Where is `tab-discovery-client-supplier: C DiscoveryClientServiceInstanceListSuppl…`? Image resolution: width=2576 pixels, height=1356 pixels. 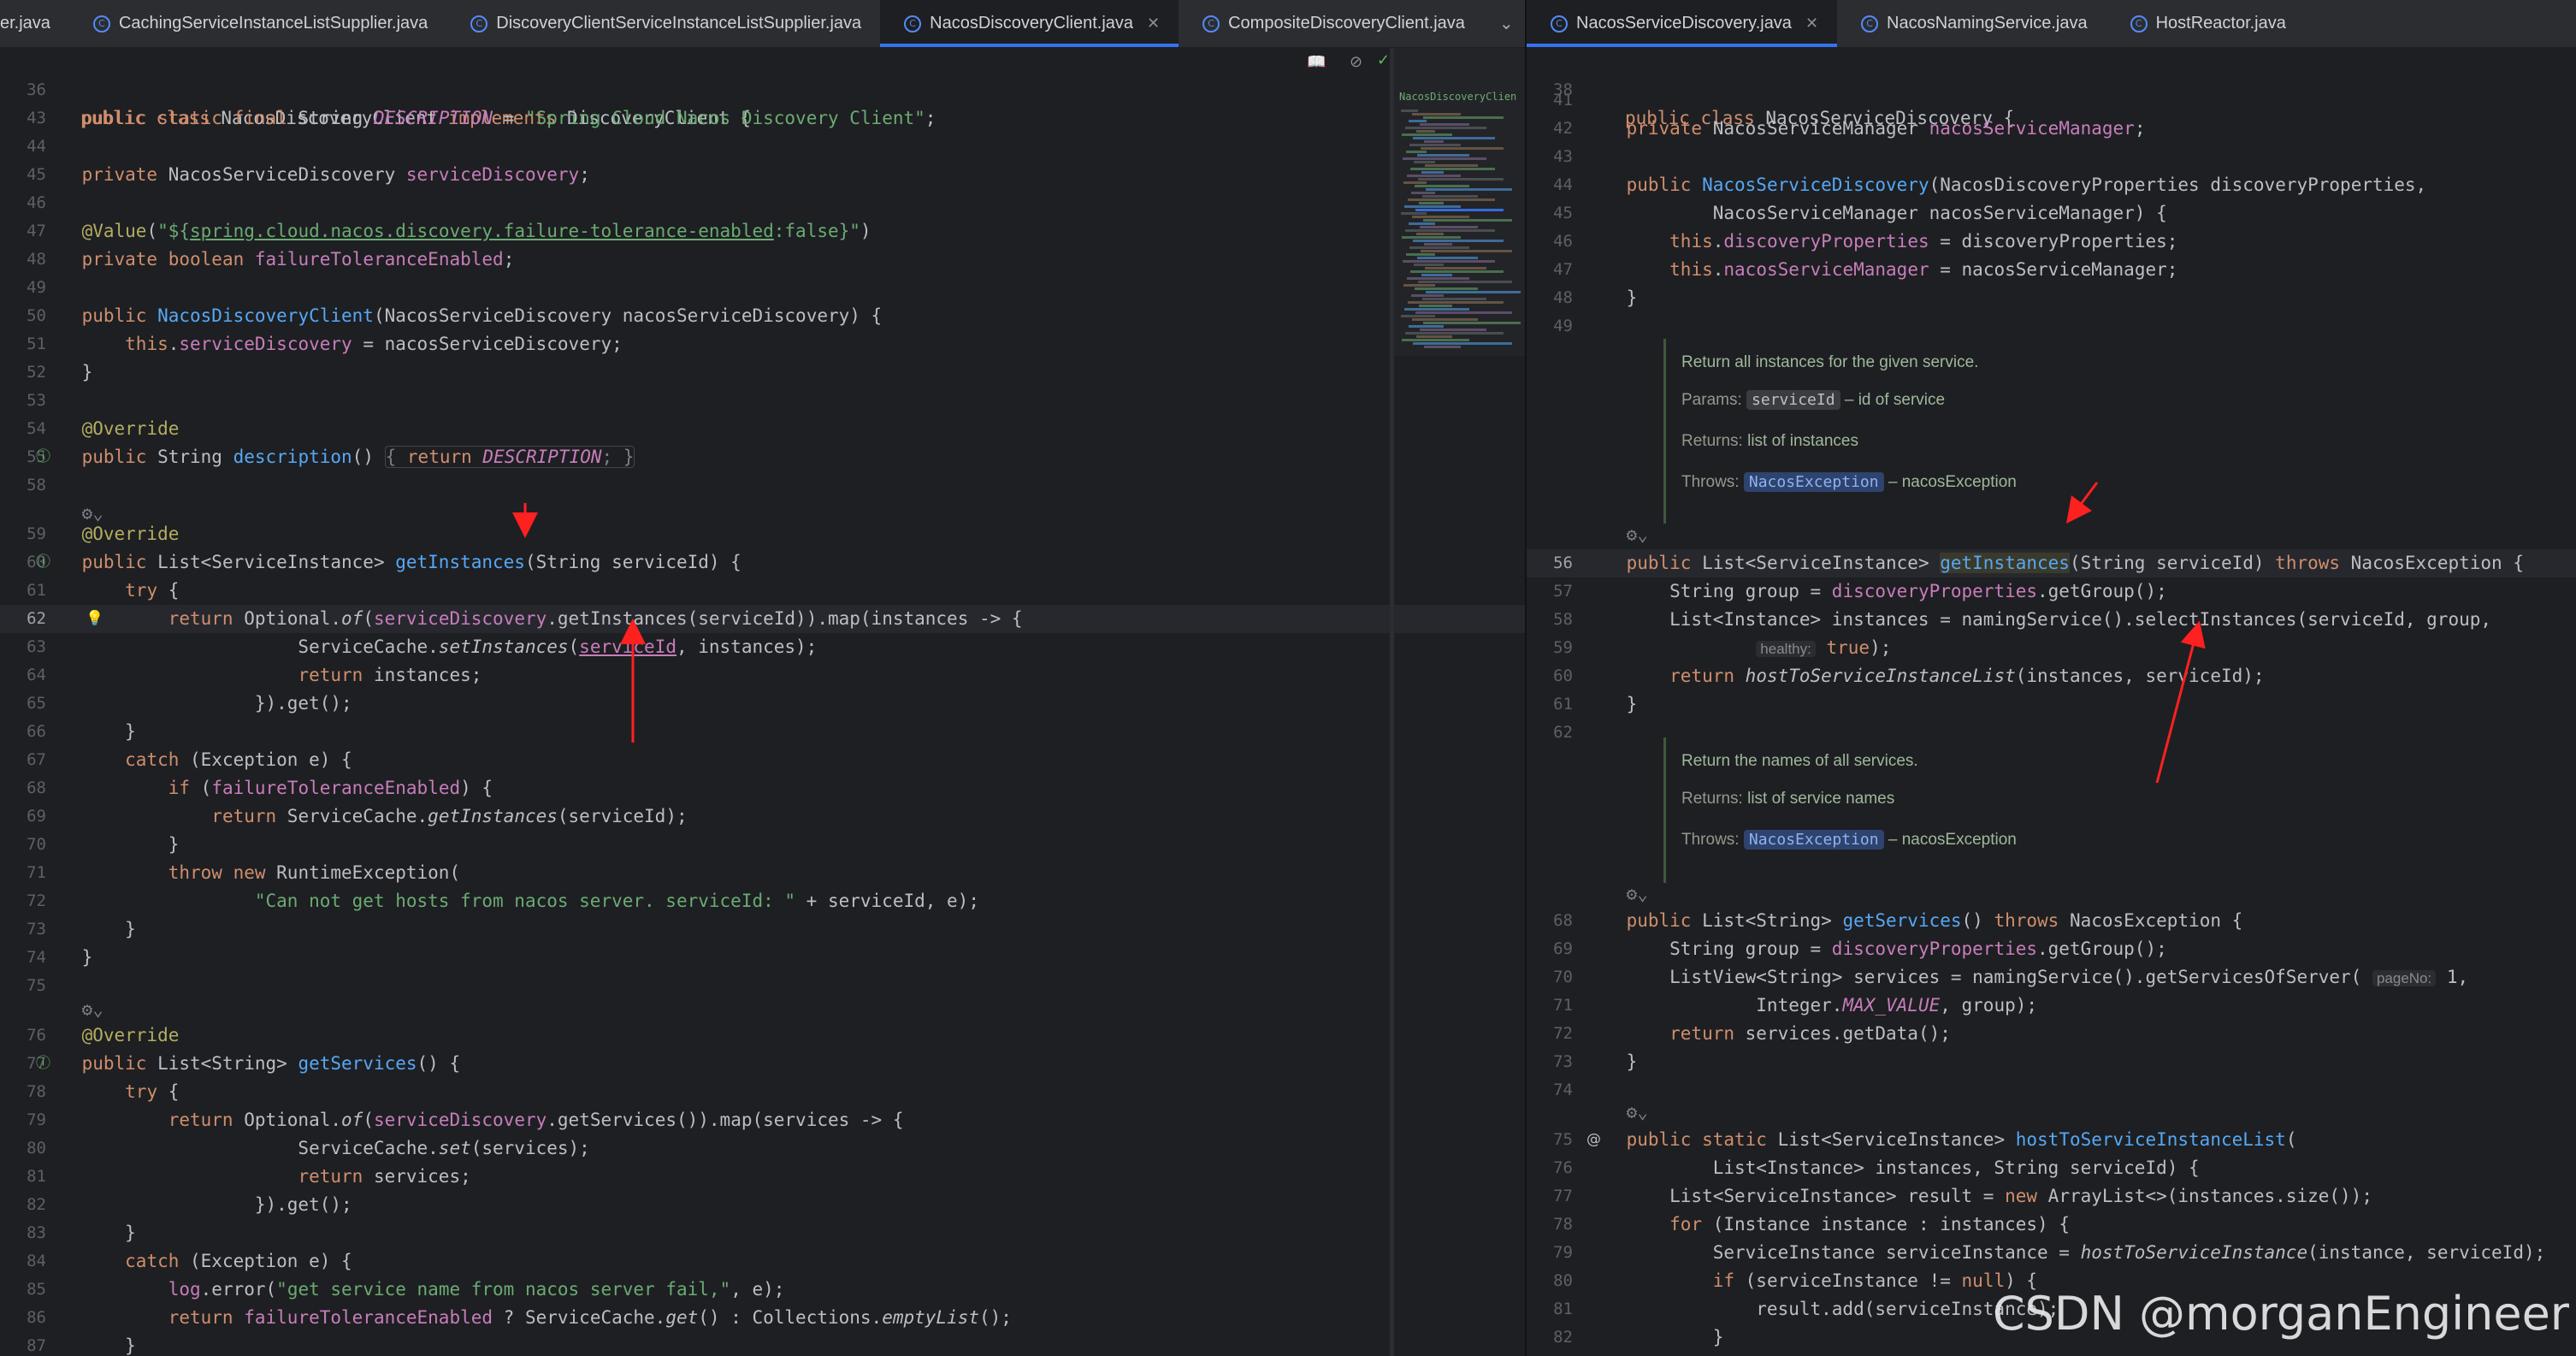 tab-discovery-client-supplier: C DiscoveryClientServiceInstanceListSuppl… is located at coordinates (663, 23).